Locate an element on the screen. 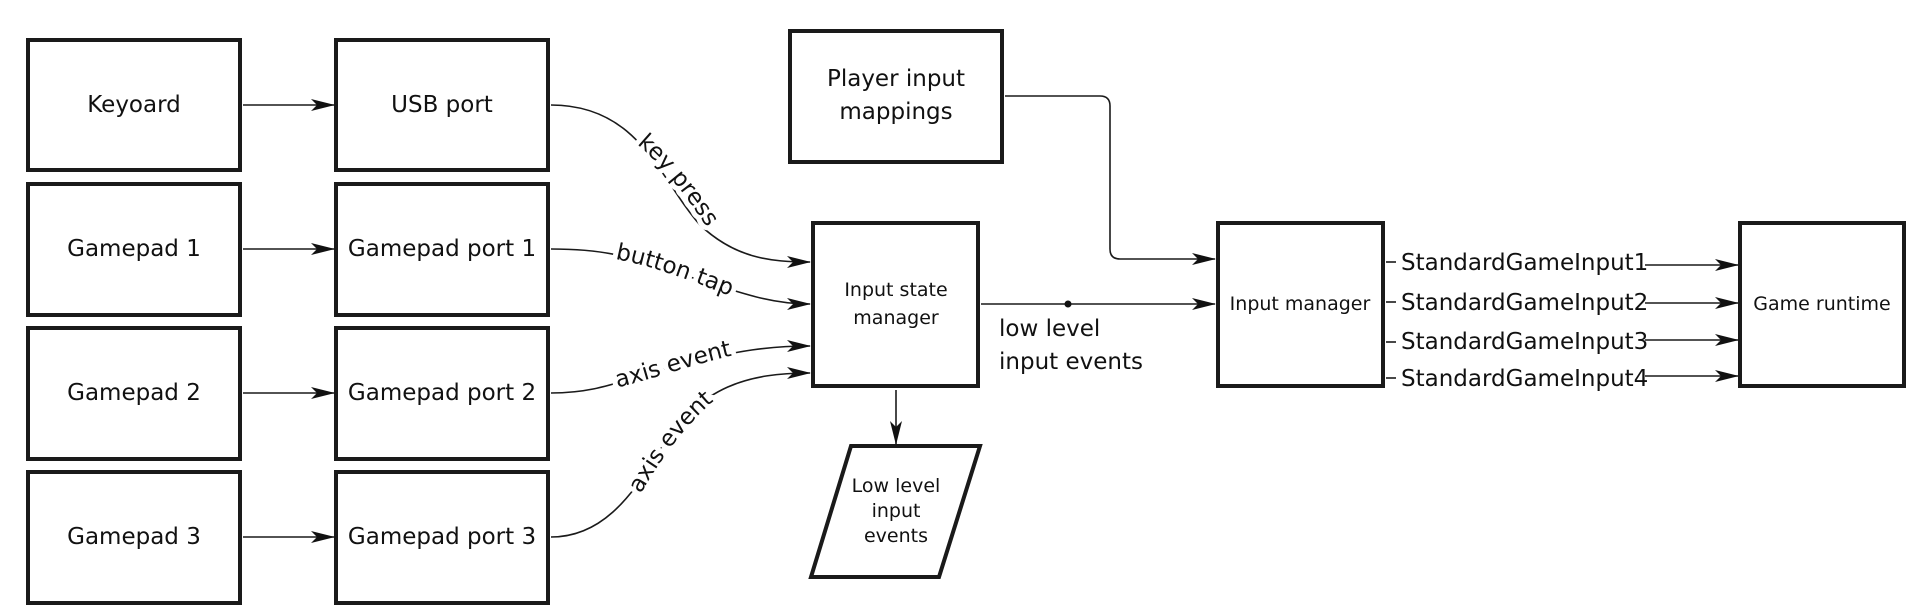 This screenshot has width=1922, height=615. node-gamepad-1-label: Gamepad 1 is located at coordinates (134, 249).